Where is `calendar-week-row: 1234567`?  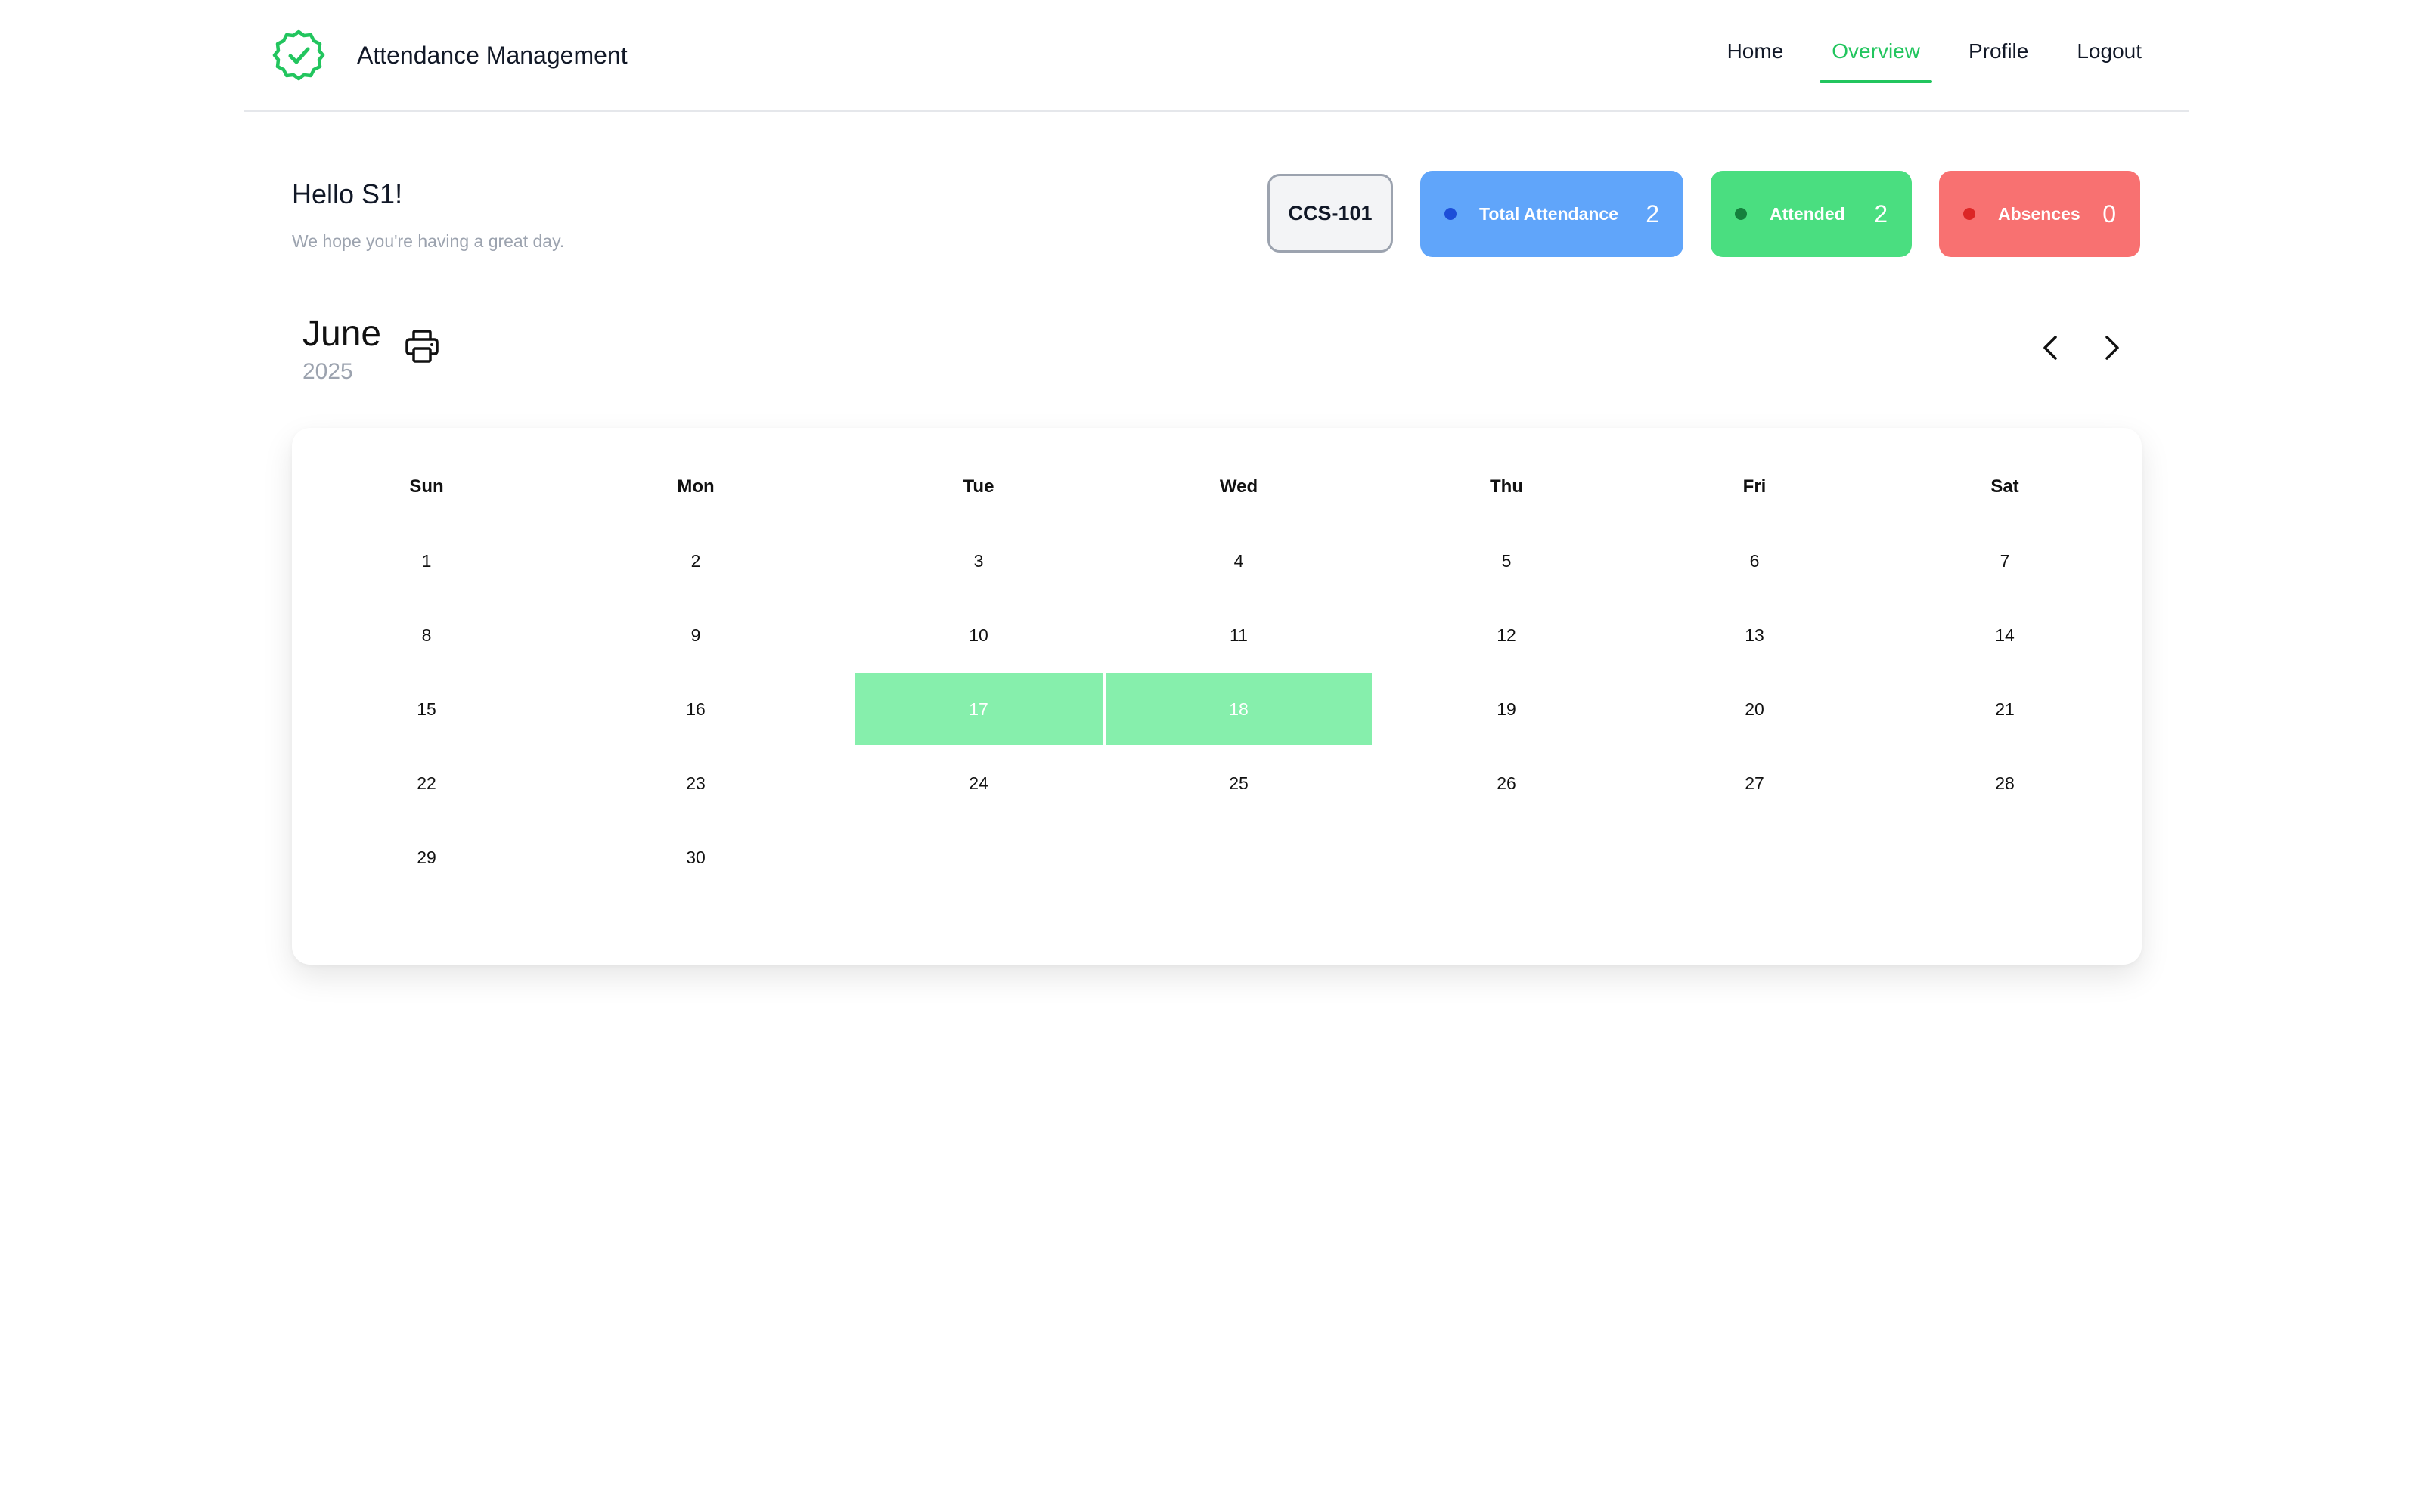
calendar-week-row: 1234567 is located at coordinates (1217, 562).